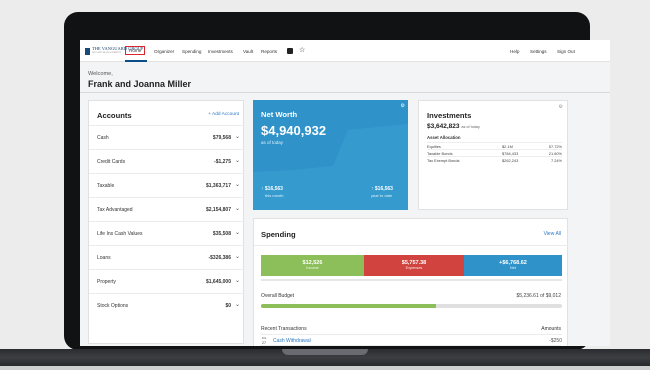 The width and height of the screenshot is (650, 370). What do you see at coordinates (228, 306) in the screenshot?
I see `account-value: $0` at bounding box center [228, 306].